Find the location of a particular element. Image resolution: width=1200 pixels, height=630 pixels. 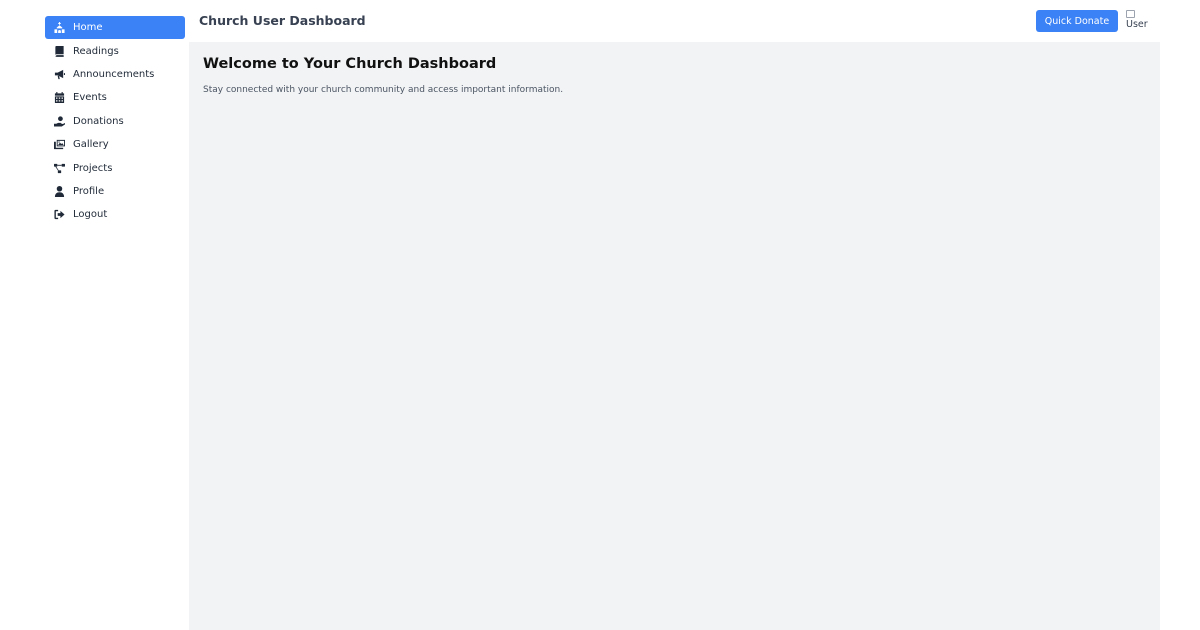

sidebar-item-logout: Logout is located at coordinates (115, 214).